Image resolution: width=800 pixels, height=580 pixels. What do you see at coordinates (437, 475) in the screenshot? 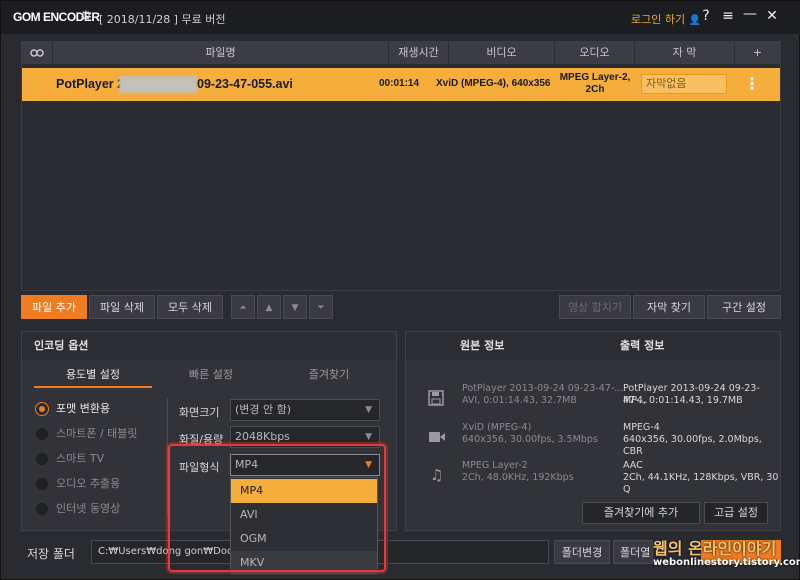
I see `music-note-icon: ♫` at bounding box center [437, 475].